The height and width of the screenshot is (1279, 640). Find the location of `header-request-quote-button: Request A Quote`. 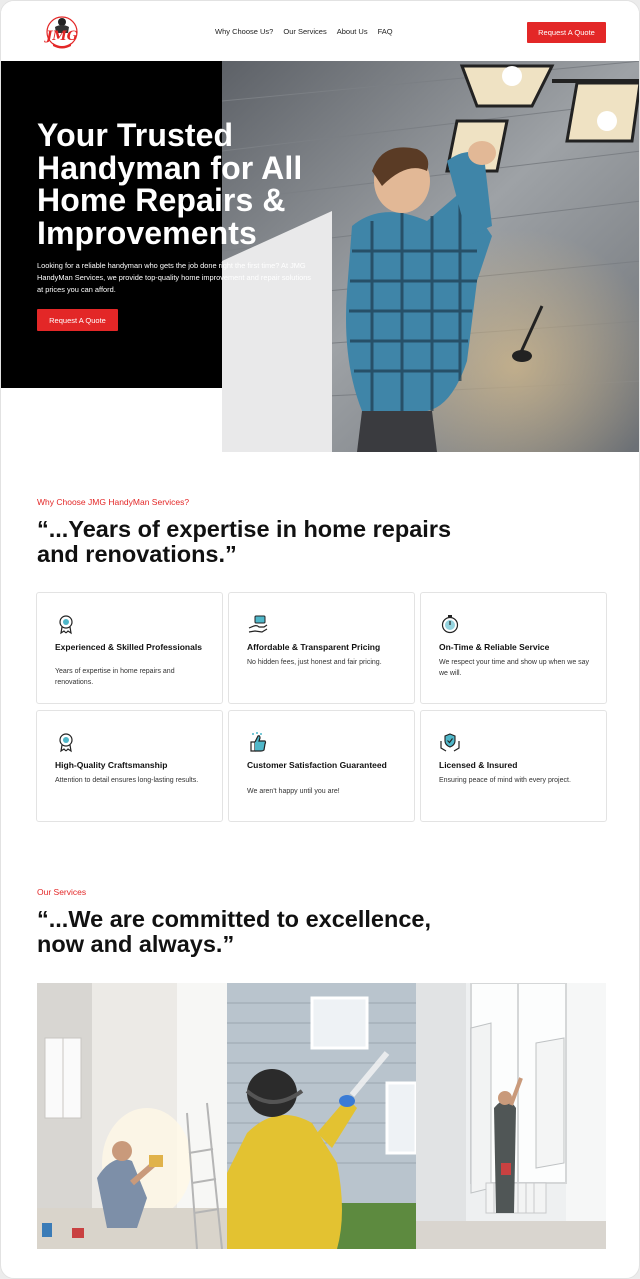

header-request-quote-button: Request A Quote is located at coordinates (566, 32).